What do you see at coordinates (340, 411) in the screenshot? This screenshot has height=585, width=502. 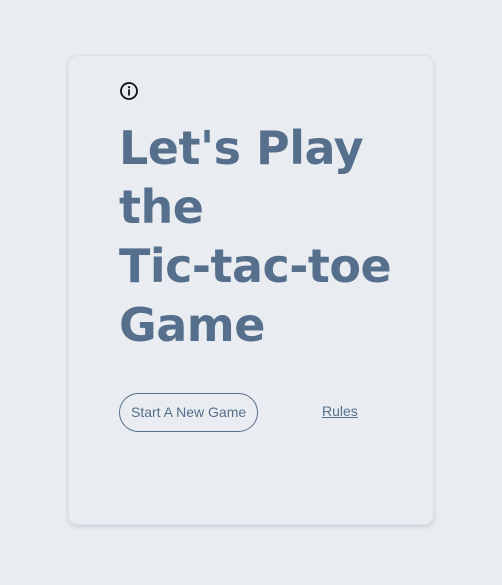 I see `rules-link: Rules` at bounding box center [340, 411].